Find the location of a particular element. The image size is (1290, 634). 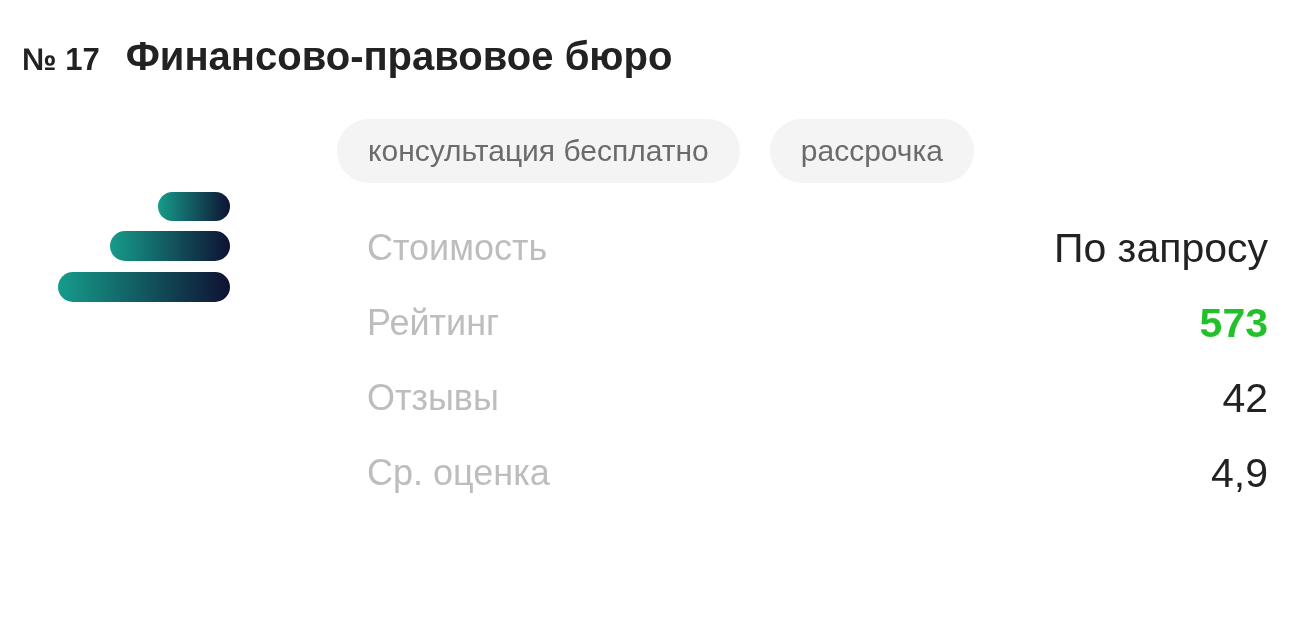

row-value: По запросу is located at coordinates (1160, 248).